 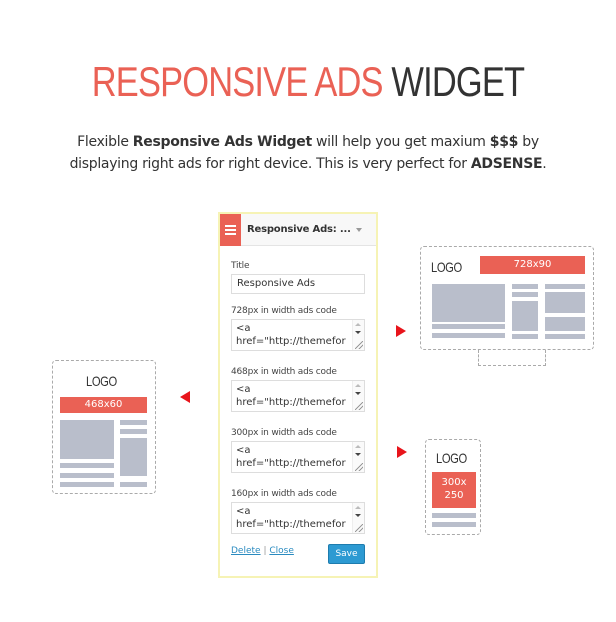 I want to click on mobile-mockup: LOGO 300x 250, so click(x=453, y=487).